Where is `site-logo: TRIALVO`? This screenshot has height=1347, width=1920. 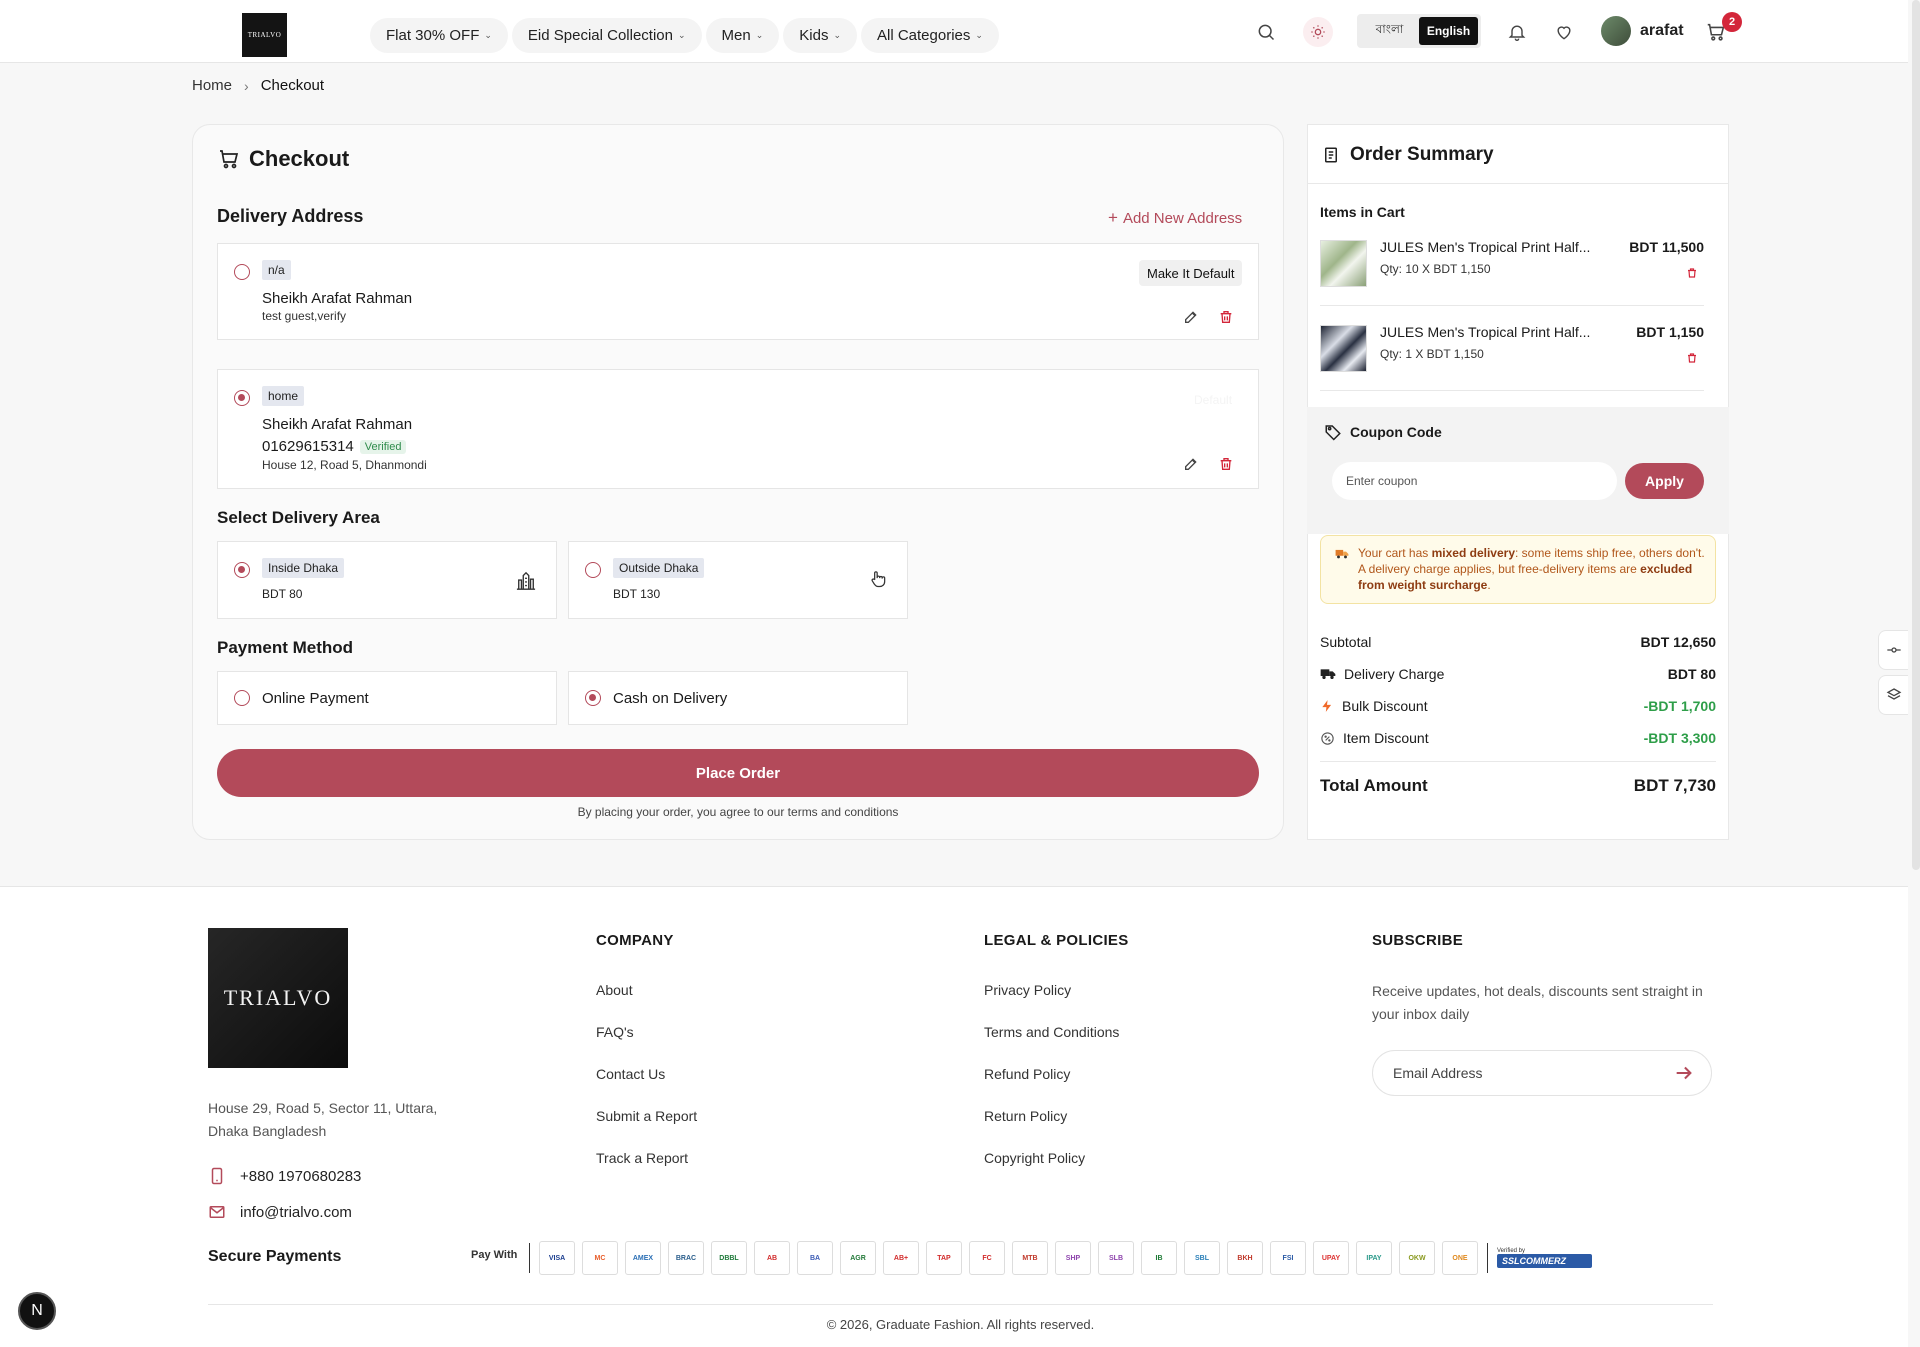 site-logo: TRIALVO is located at coordinates (264, 35).